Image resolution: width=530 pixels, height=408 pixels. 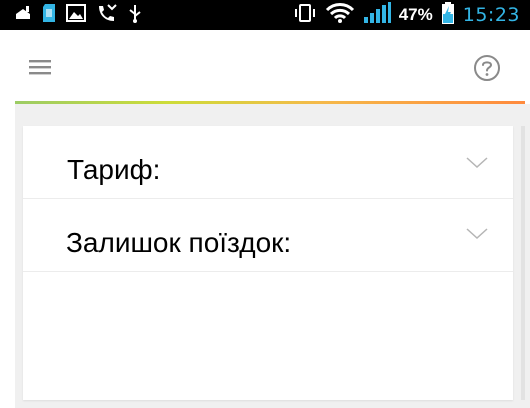 I want to click on usb-icon, so click(x=135, y=15).